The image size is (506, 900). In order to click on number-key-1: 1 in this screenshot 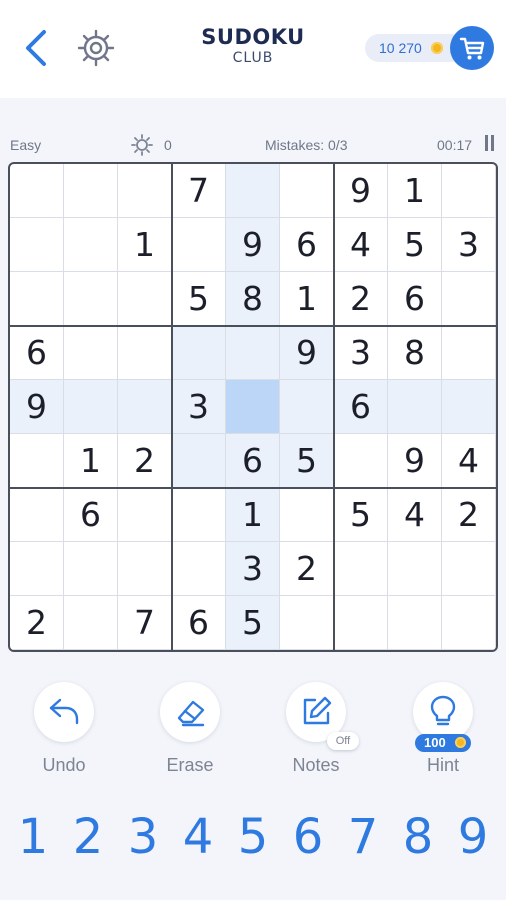, I will do `click(33, 837)`.